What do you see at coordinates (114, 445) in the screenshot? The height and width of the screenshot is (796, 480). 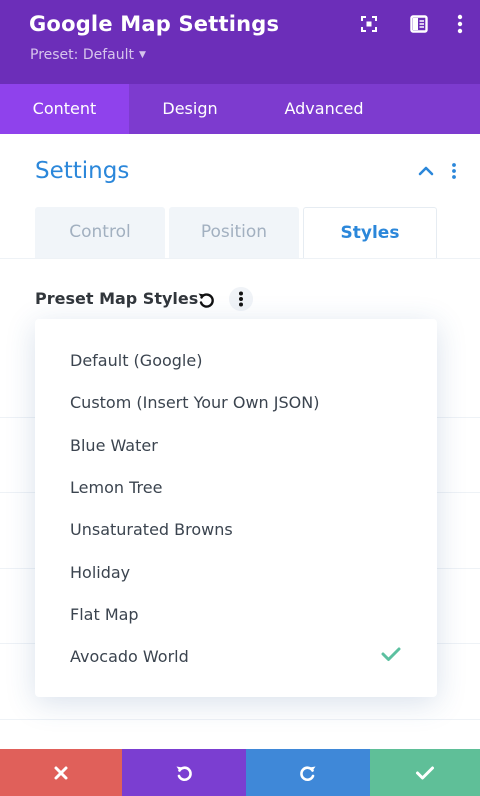 I see `dropdown-option: Blue Water` at bounding box center [114, 445].